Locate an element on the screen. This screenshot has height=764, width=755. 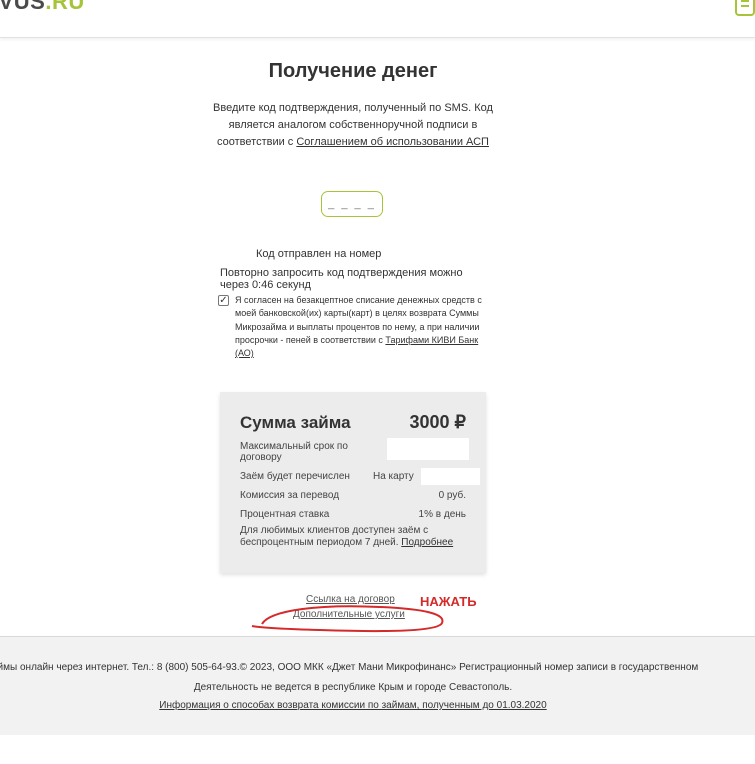
commission-value: 0 руб. is located at coordinates (452, 495).